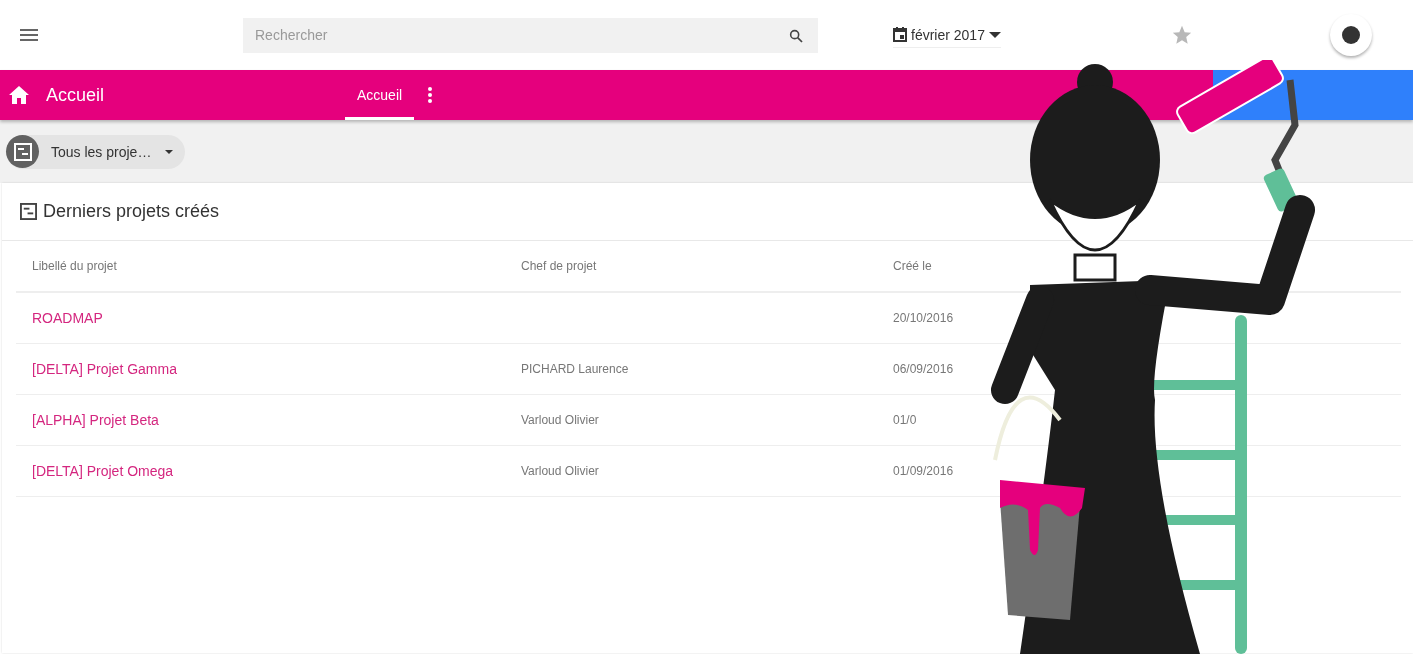 The width and height of the screenshot is (1413, 654). What do you see at coordinates (923, 471) in the screenshot?
I see `table-cell: 01/09/2016` at bounding box center [923, 471].